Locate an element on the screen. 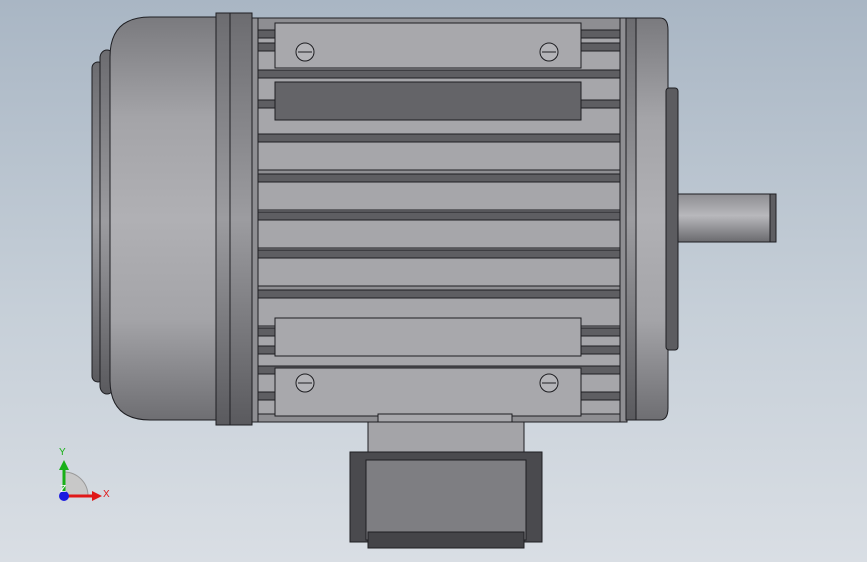  coordinate-triad: Y X Z is located at coordinates (84, 474).